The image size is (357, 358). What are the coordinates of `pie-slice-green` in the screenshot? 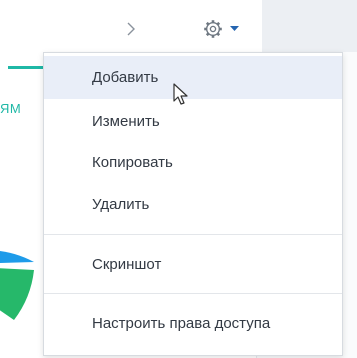 It's located at (17, 294).